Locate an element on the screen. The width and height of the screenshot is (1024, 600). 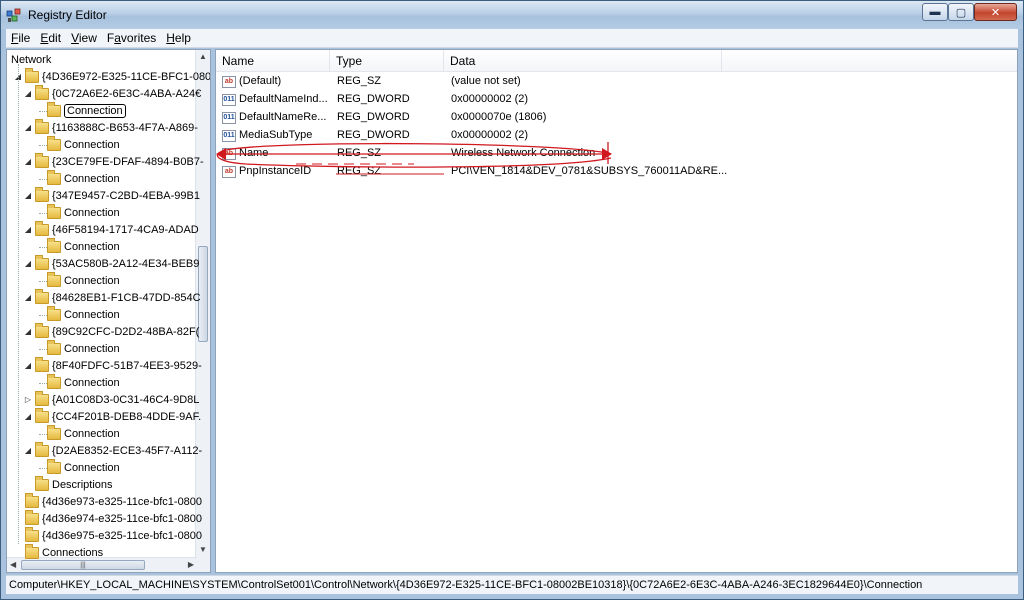
tree-item: ◢ {1163888C-B653-4F7A-A869- is located at coordinates (110, 127).